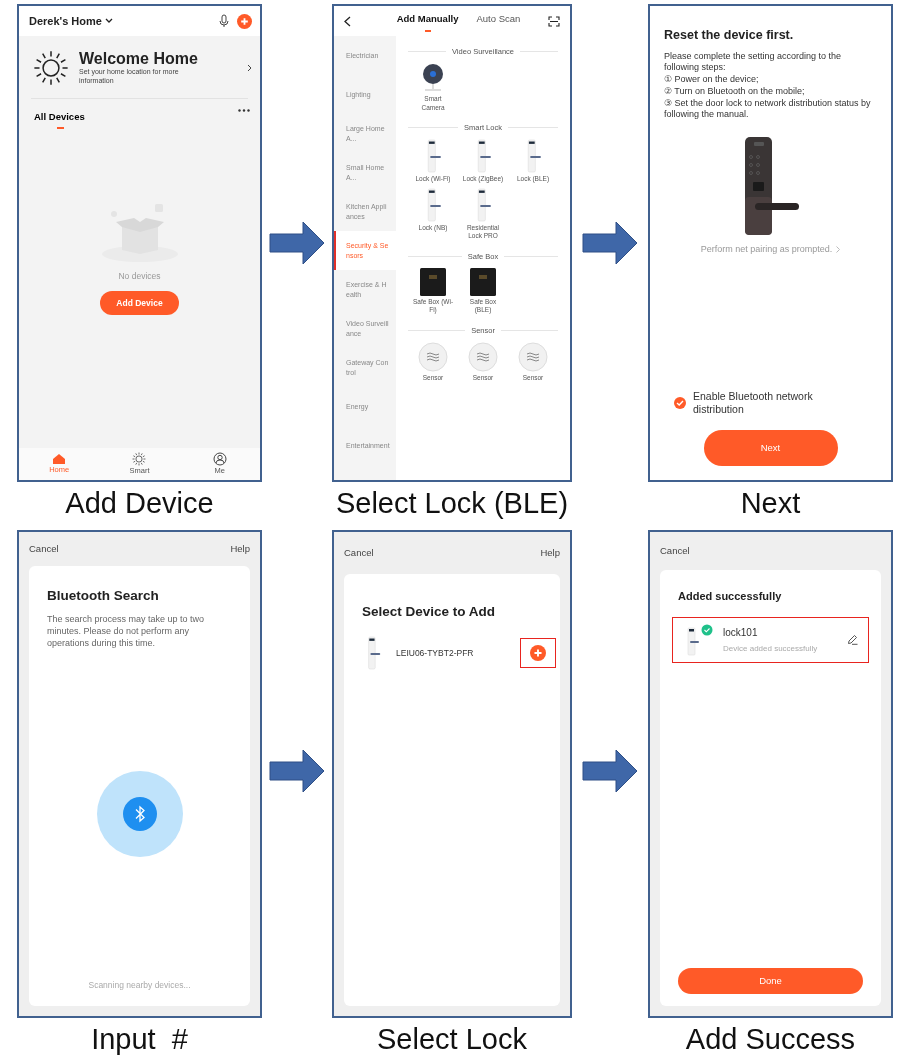 The image size is (897, 1063). Describe the element at coordinates (103, 596) in the screenshot. I see `page-title: Bluetooth Search` at that location.